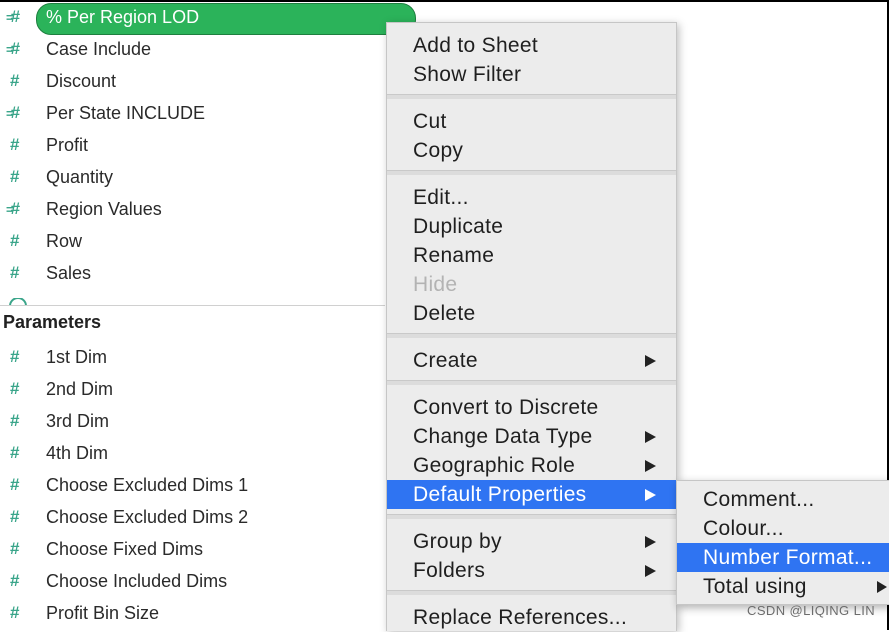  I want to click on field-label: Per State INCLUDE, so click(126, 112).